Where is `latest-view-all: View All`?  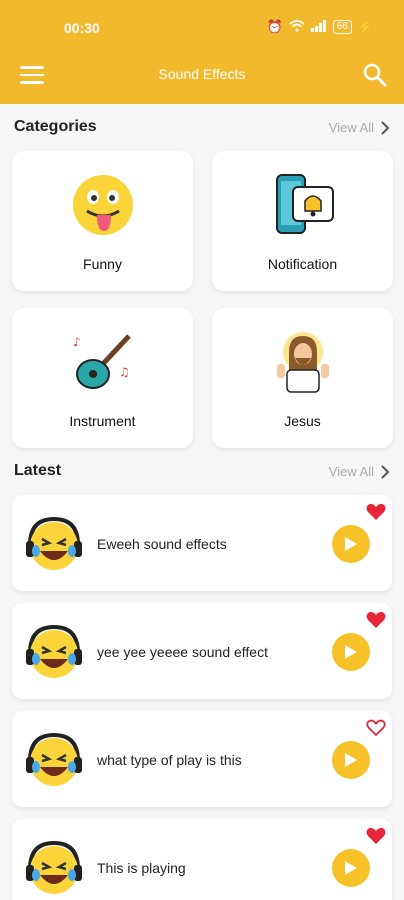 latest-view-all: View All is located at coordinates (359, 471).